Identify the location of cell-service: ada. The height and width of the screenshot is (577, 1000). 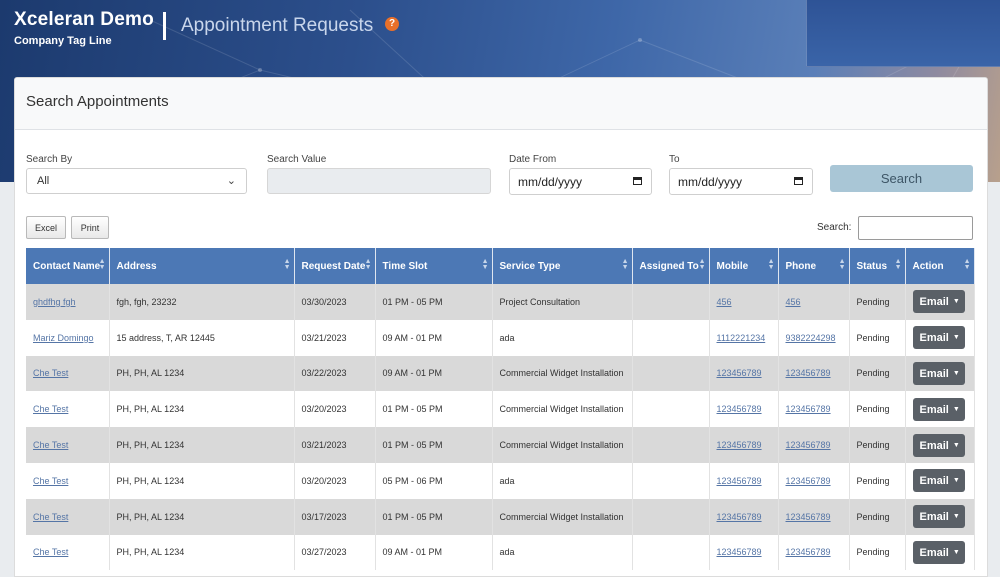
(562, 337).